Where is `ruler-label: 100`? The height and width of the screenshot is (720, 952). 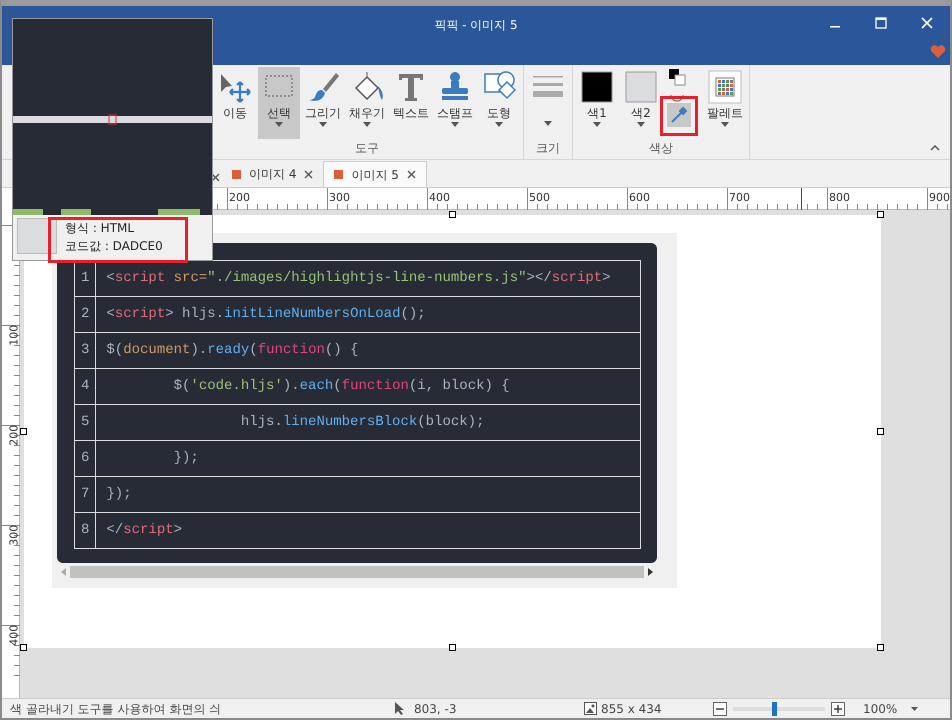
ruler-label: 100 is located at coordinates (14, 335).